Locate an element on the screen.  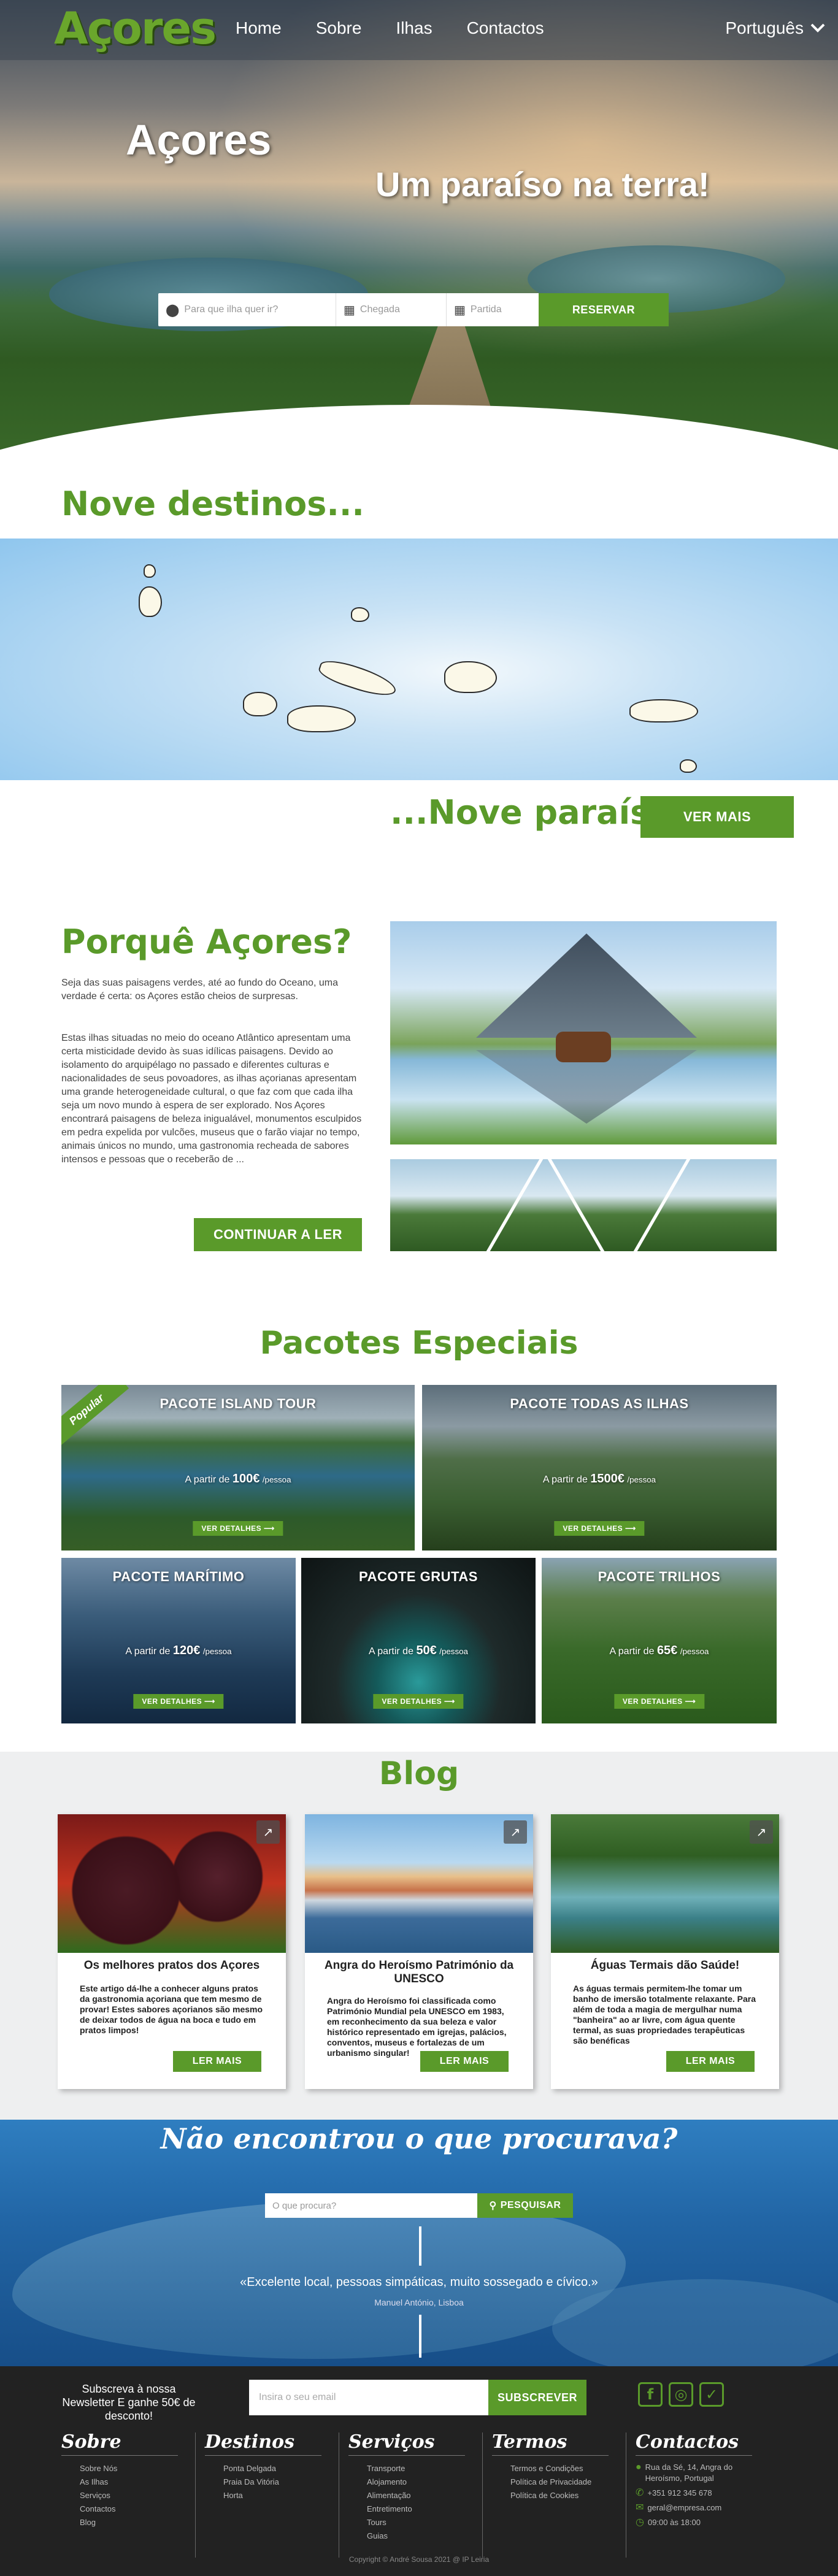
search-placeholder: O que procura? is located at coordinates (304, 2205).